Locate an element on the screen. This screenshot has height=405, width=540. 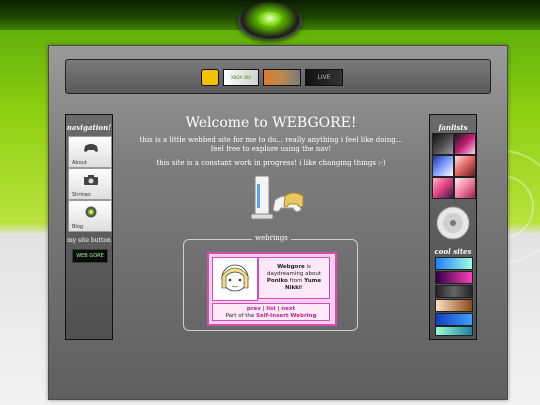
webring-avatar is located at coordinates (235, 279).